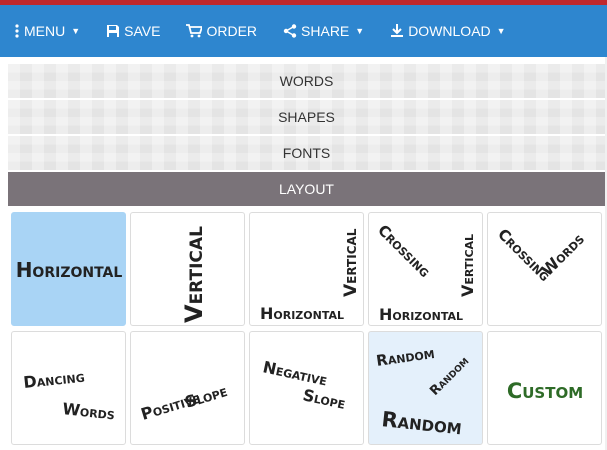  I want to click on layout-vertical-preview: Vertical, so click(194, 274).